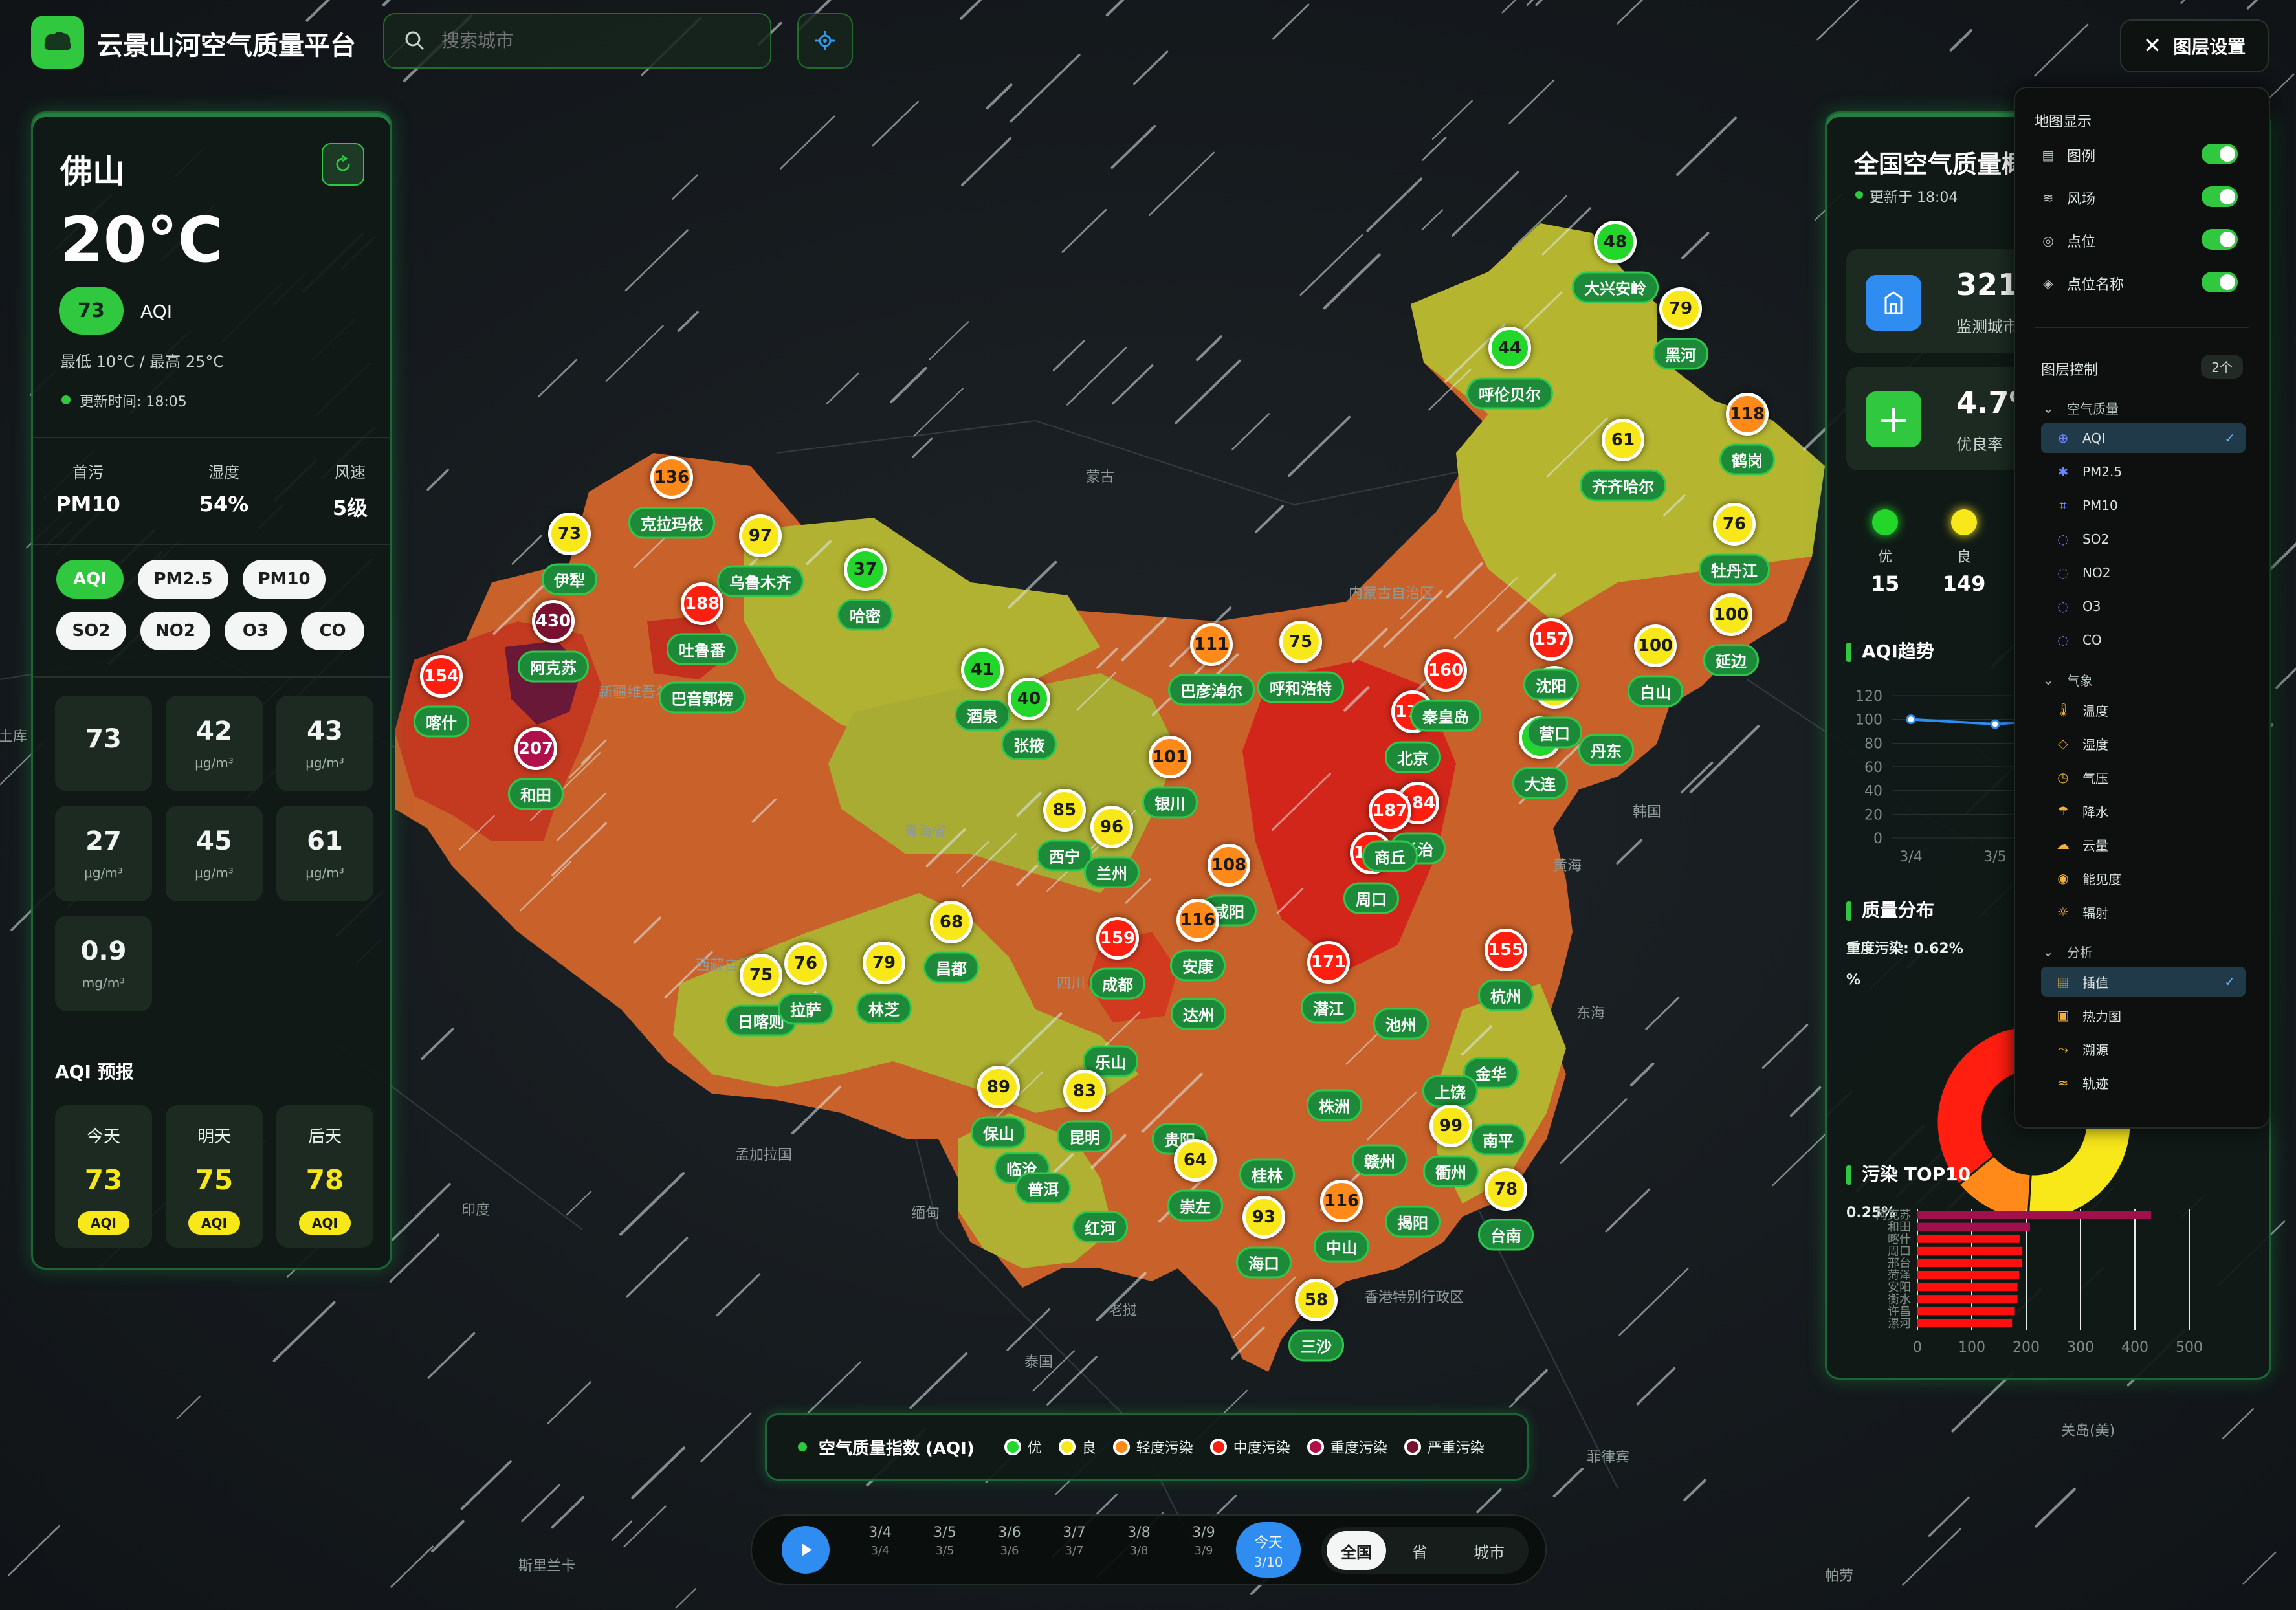 This screenshot has width=2296, height=1610. What do you see at coordinates (761, 581) in the screenshot?
I see `city-name-tag: 乌鲁木齐` at bounding box center [761, 581].